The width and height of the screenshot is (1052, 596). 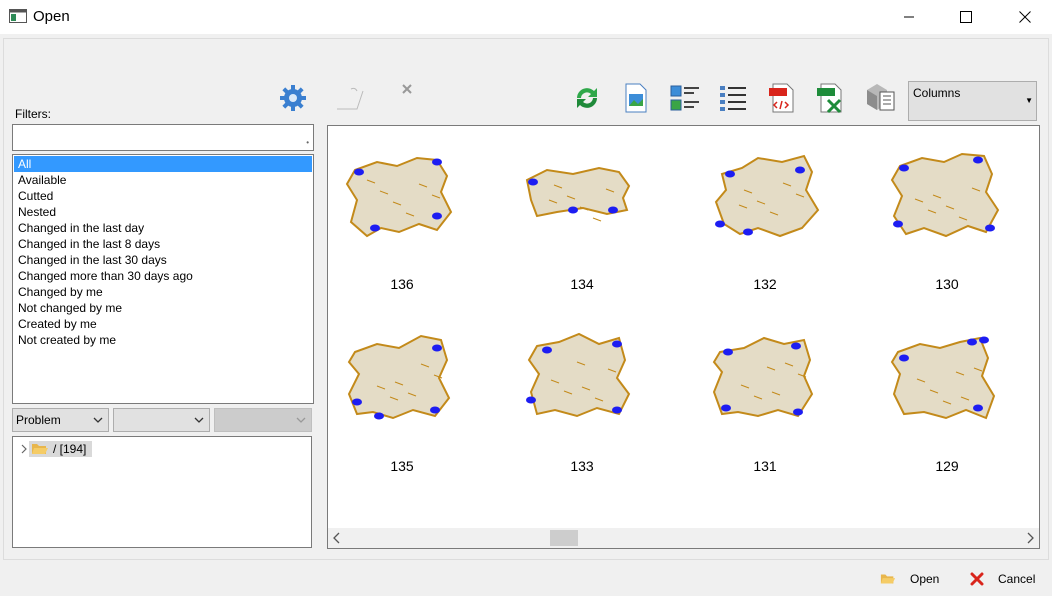 I want to click on csv-export-button, so click(x=831, y=98).